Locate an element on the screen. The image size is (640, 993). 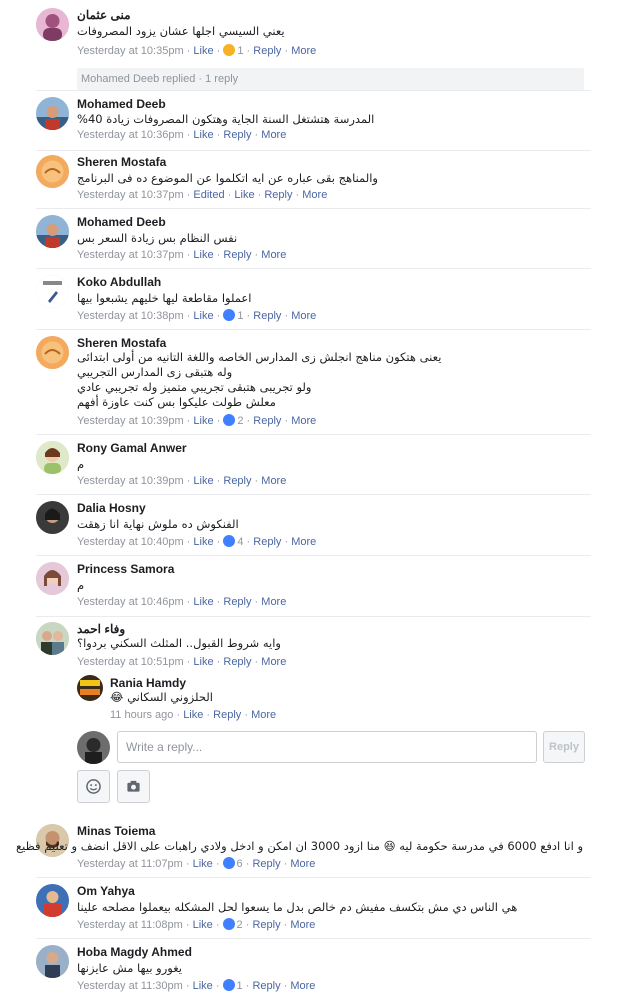
timestamp: Yesterday at 10:38pm is located at coordinates (130, 316).